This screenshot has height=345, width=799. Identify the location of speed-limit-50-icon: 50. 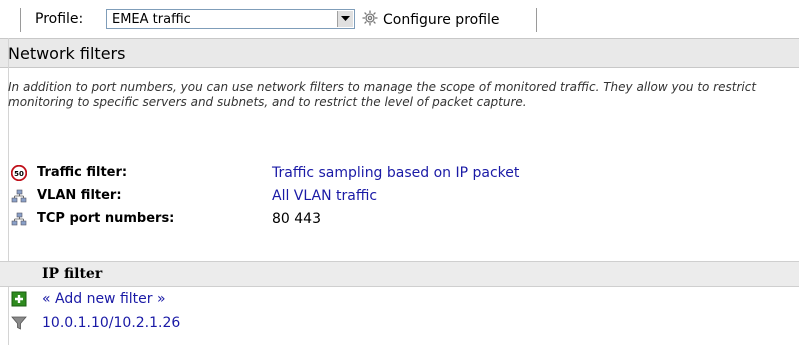
(19, 173).